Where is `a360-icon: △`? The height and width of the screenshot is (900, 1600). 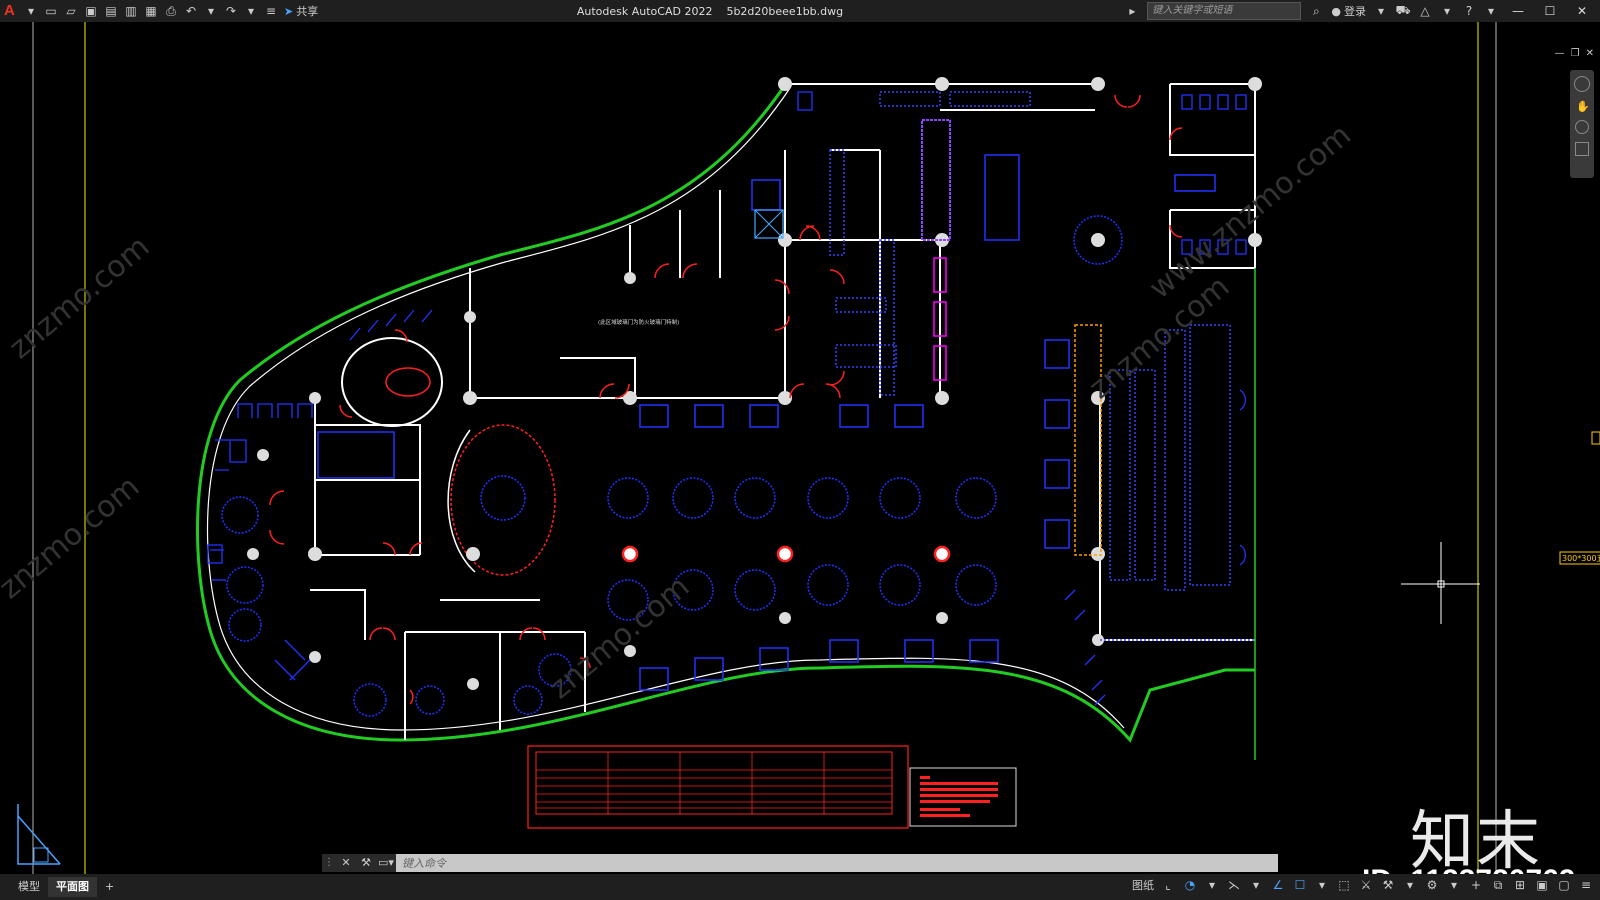
a360-icon: △ is located at coordinates (1425, 11).